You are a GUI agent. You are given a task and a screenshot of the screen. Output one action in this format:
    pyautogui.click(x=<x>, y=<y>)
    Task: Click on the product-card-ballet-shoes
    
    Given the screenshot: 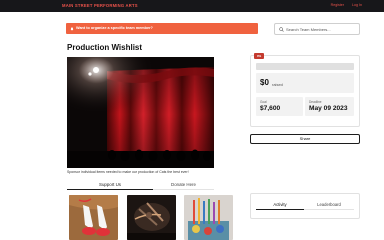 What is the action you would take?
    pyautogui.click(x=93, y=217)
    